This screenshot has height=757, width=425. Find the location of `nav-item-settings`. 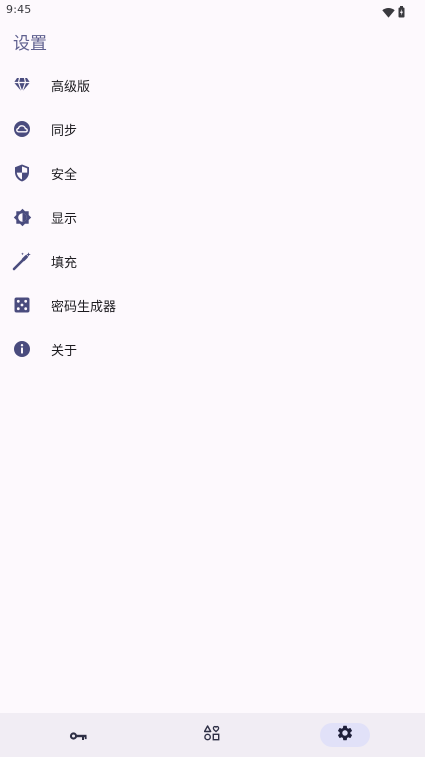

nav-item-settings is located at coordinates (345, 735).